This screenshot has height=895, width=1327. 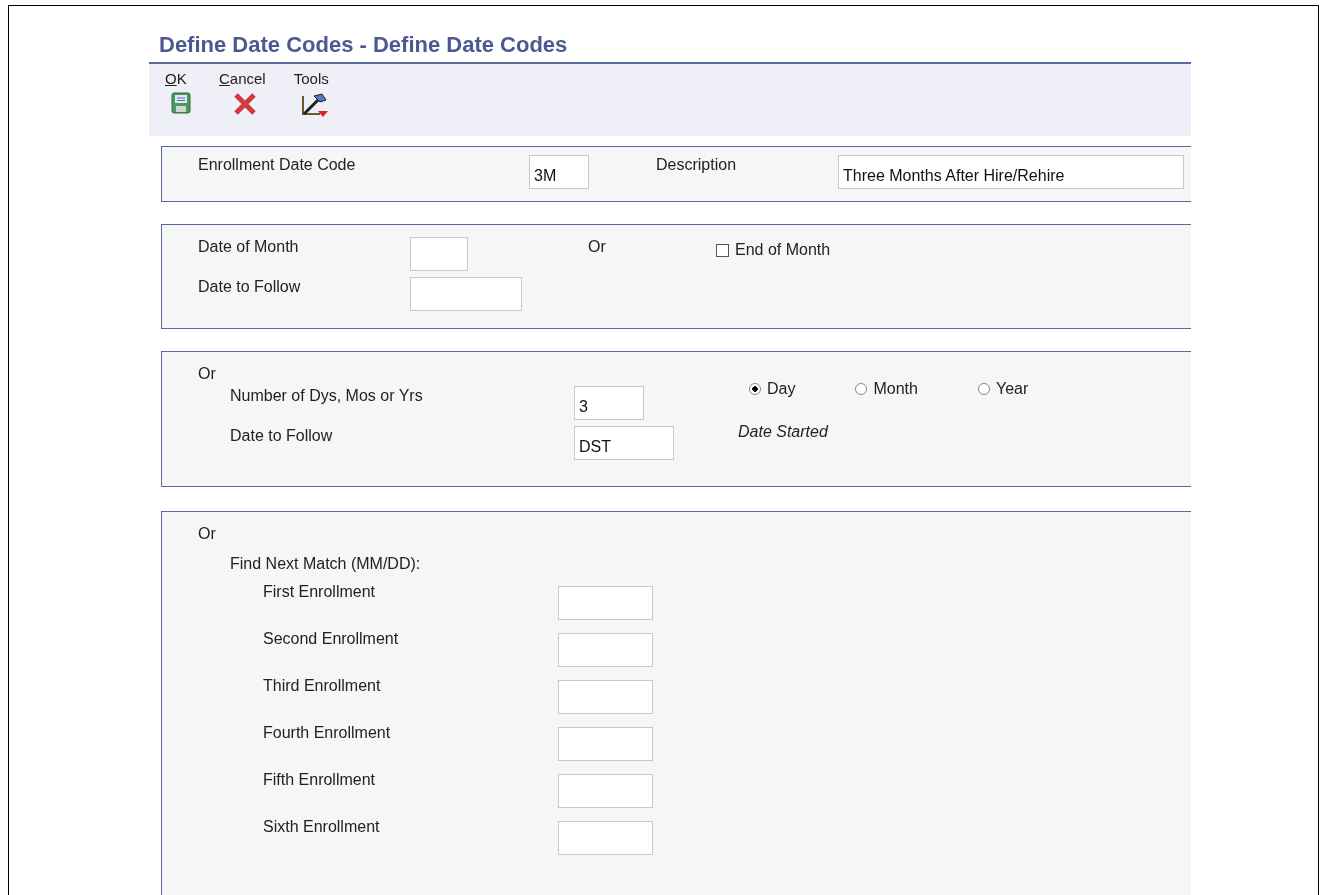 What do you see at coordinates (624, 443) in the screenshot?
I see `input-field: DST` at bounding box center [624, 443].